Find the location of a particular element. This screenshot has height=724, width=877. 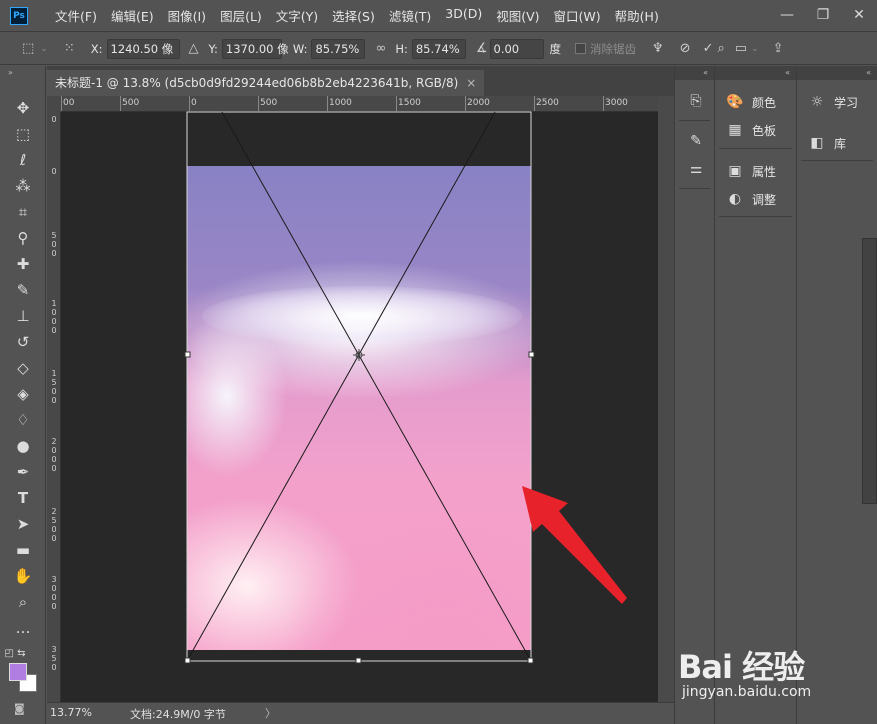

close-tab-icon: × is located at coordinates (471, 83).